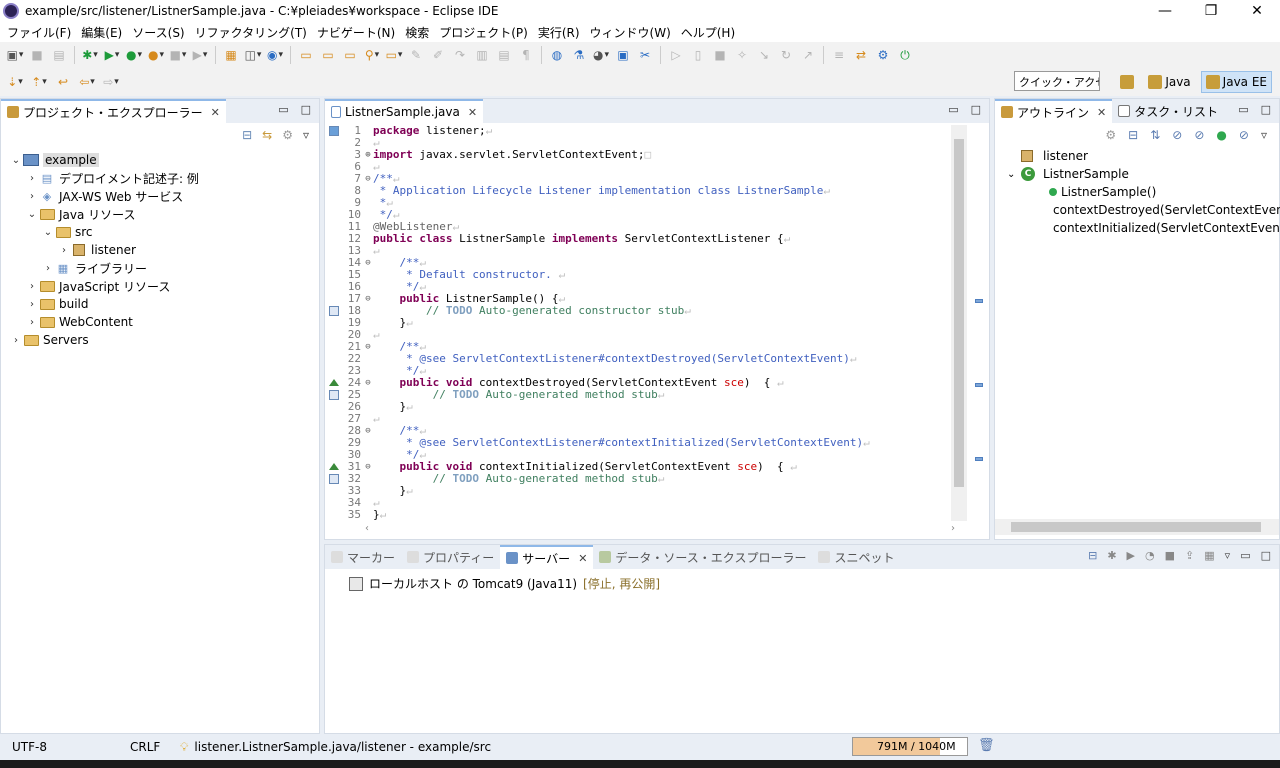  What do you see at coordinates (641, 503) in the screenshot?
I see `code-line: 34 ↵` at bounding box center [641, 503].